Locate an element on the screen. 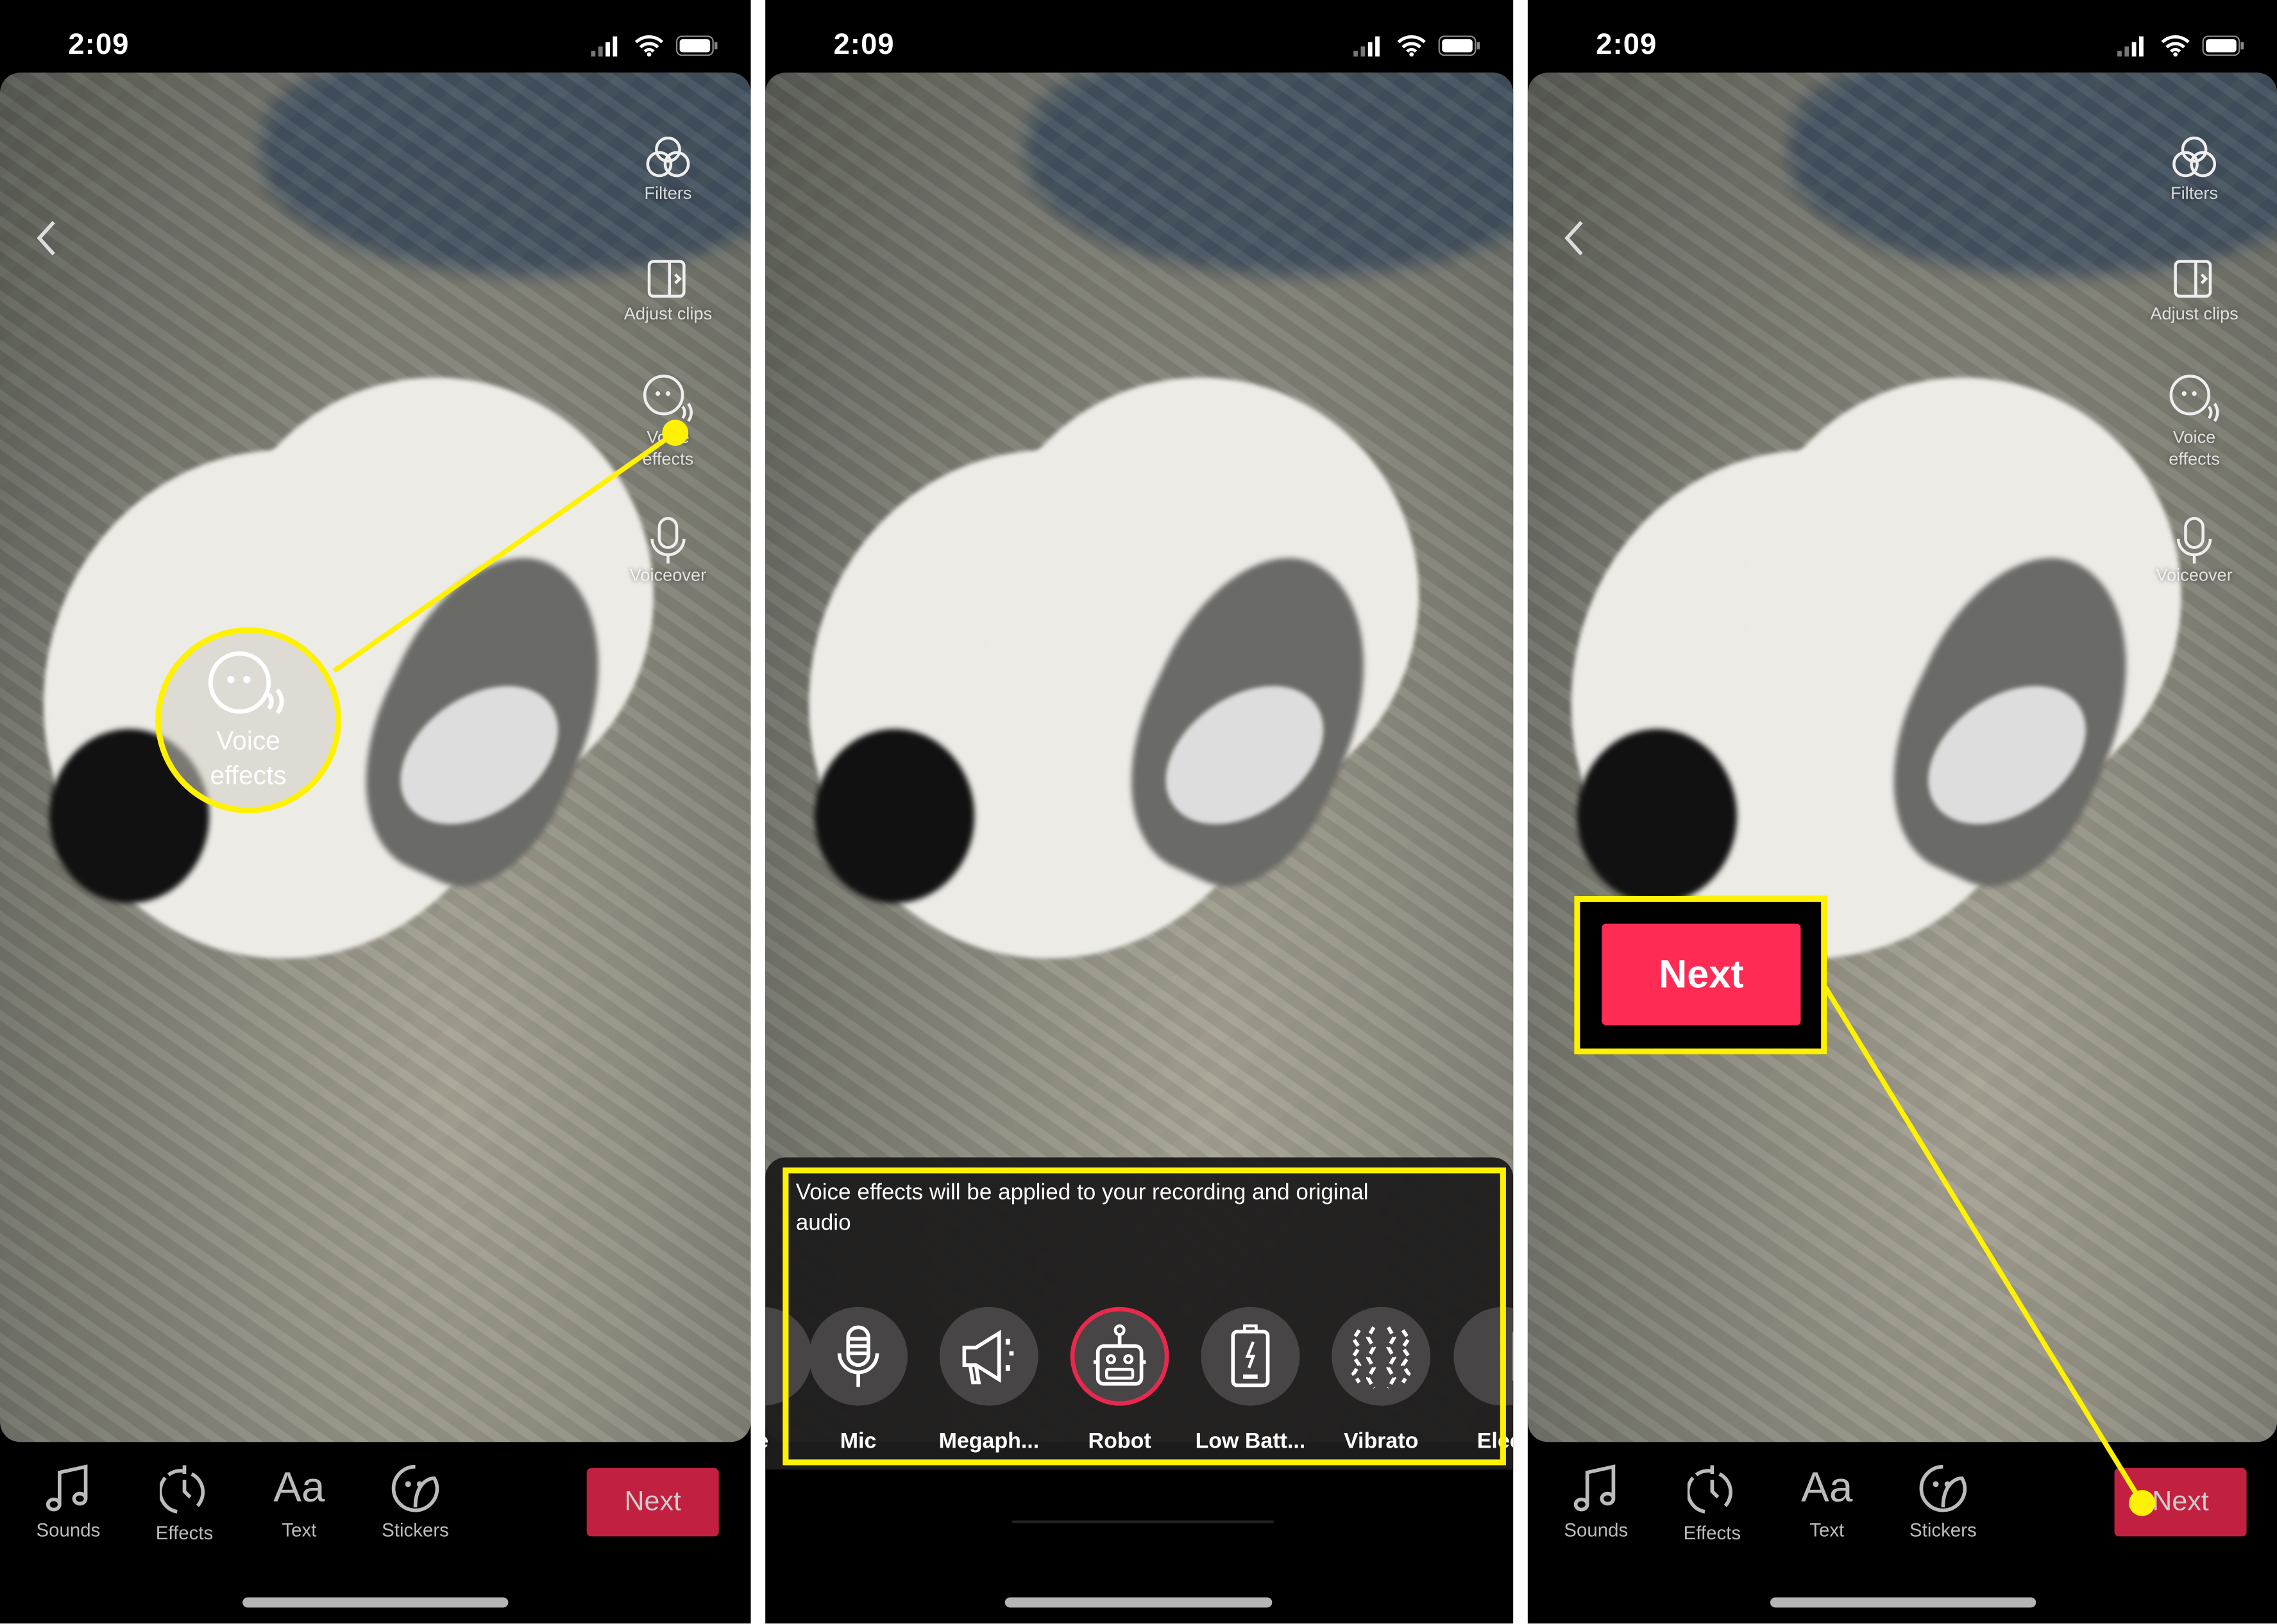 The width and height of the screenshot is (2277, 1624). callout-next-label: Next is located at coordinates (1701, 974).